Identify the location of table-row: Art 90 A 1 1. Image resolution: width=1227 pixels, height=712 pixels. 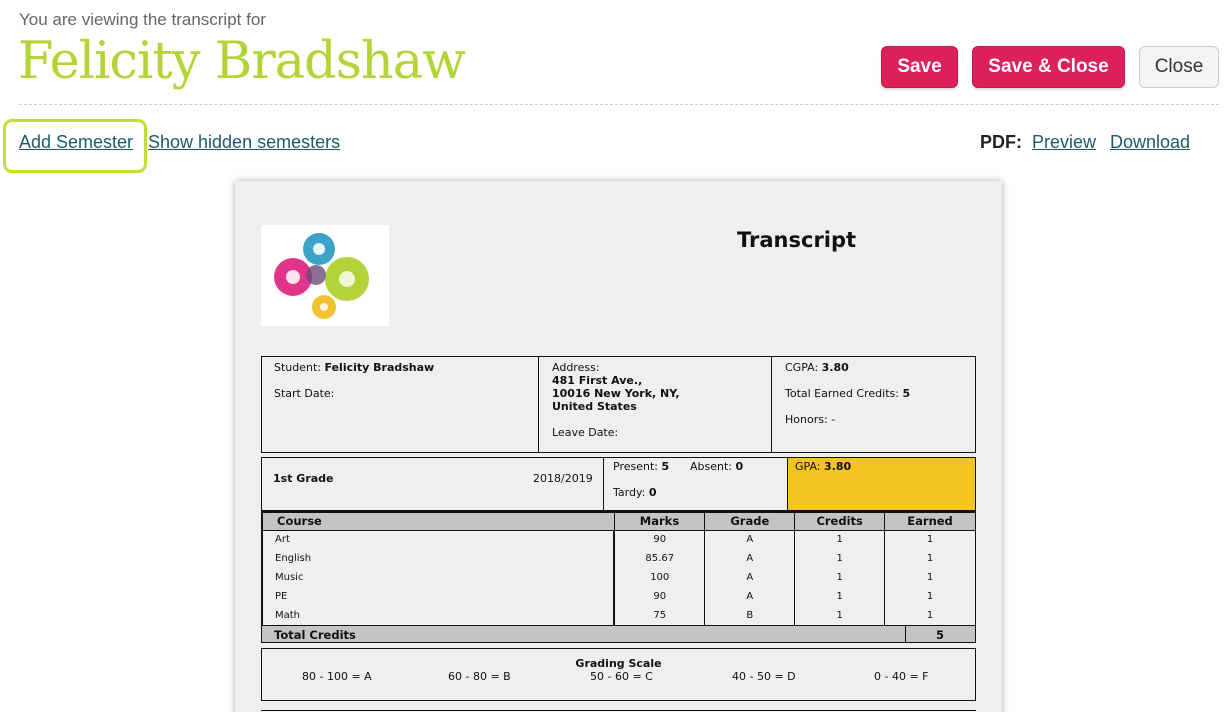
(618, 539).